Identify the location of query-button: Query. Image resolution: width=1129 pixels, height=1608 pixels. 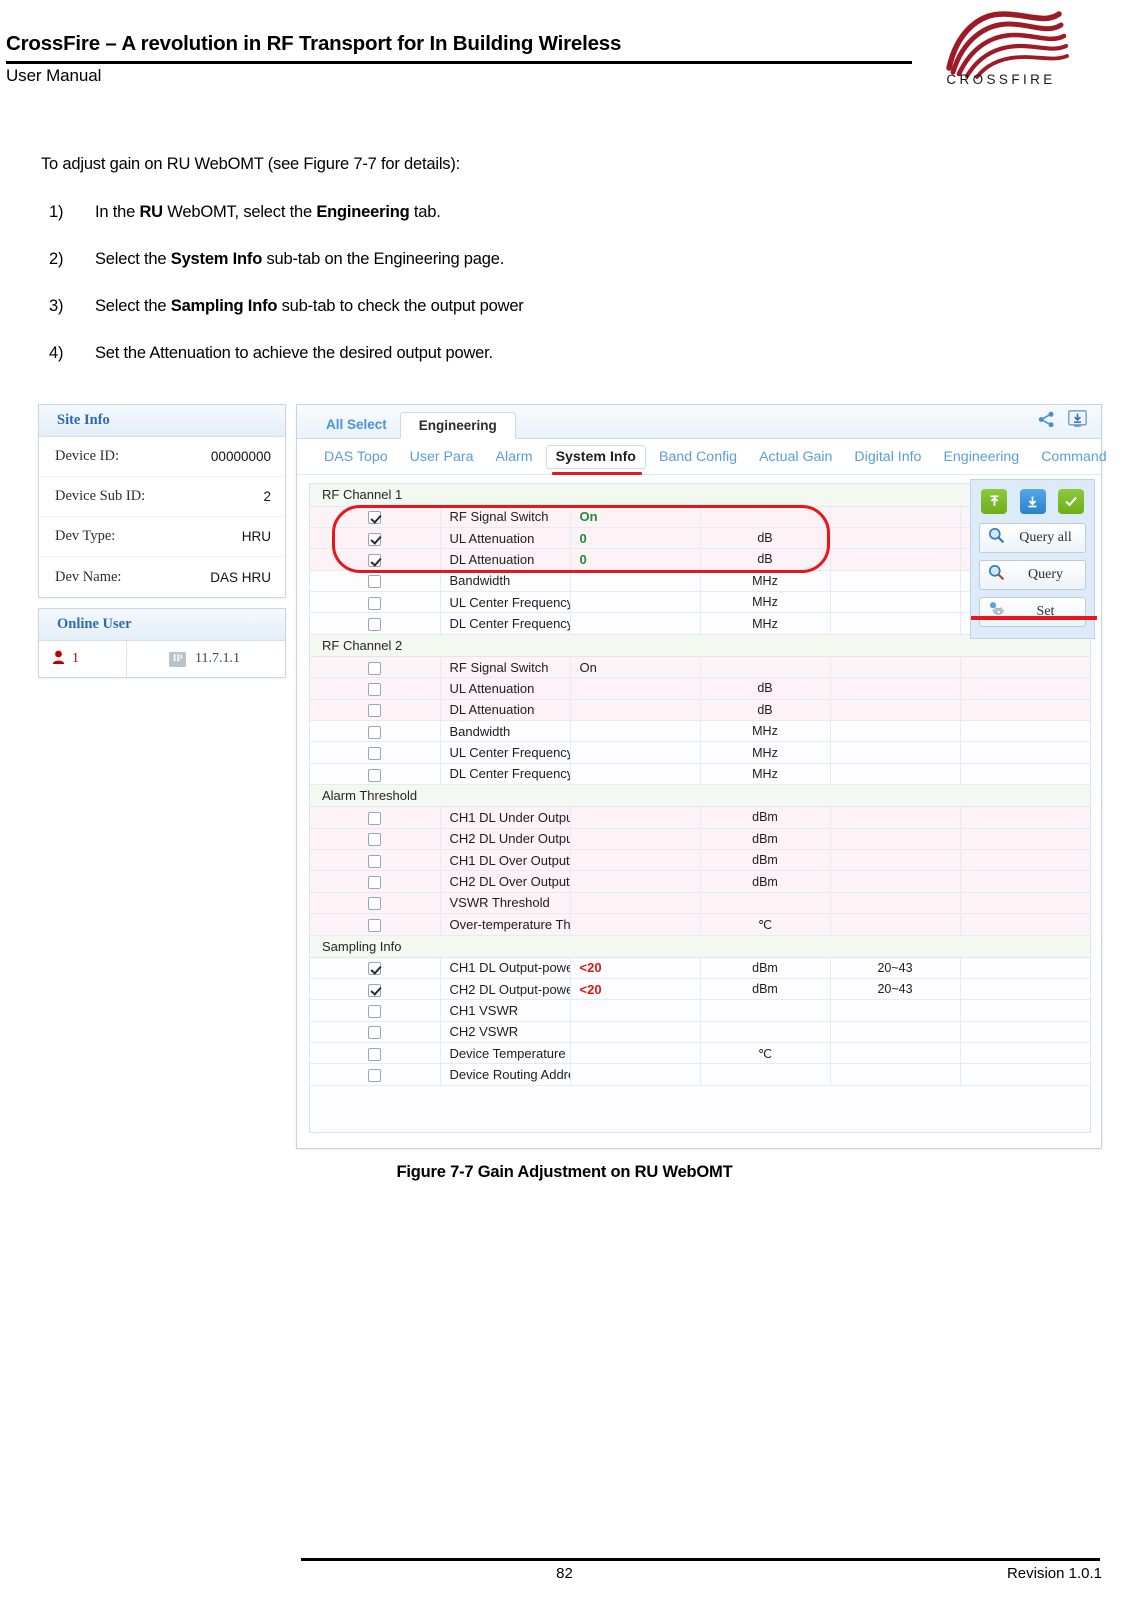
(1032, 575).